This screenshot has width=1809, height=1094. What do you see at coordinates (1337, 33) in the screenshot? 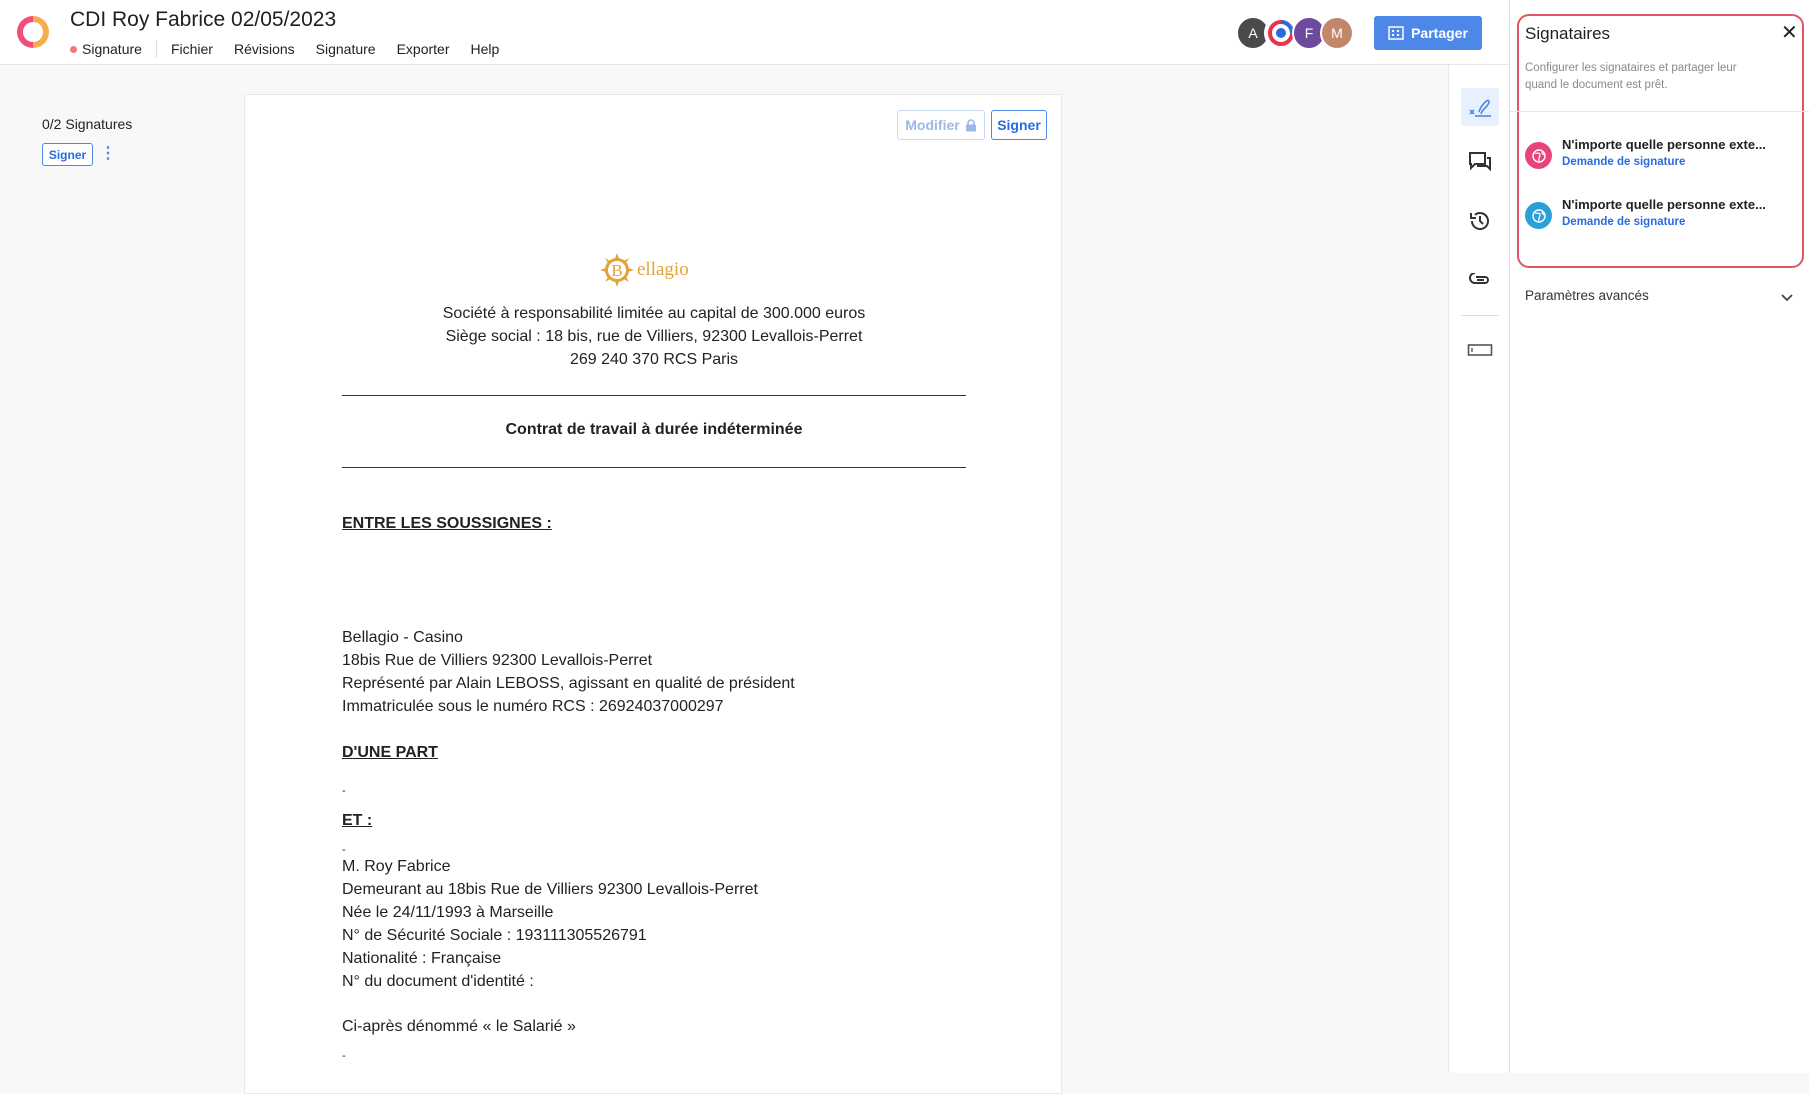
I see `avatar-m: M` at bounding box center [1337, 33].